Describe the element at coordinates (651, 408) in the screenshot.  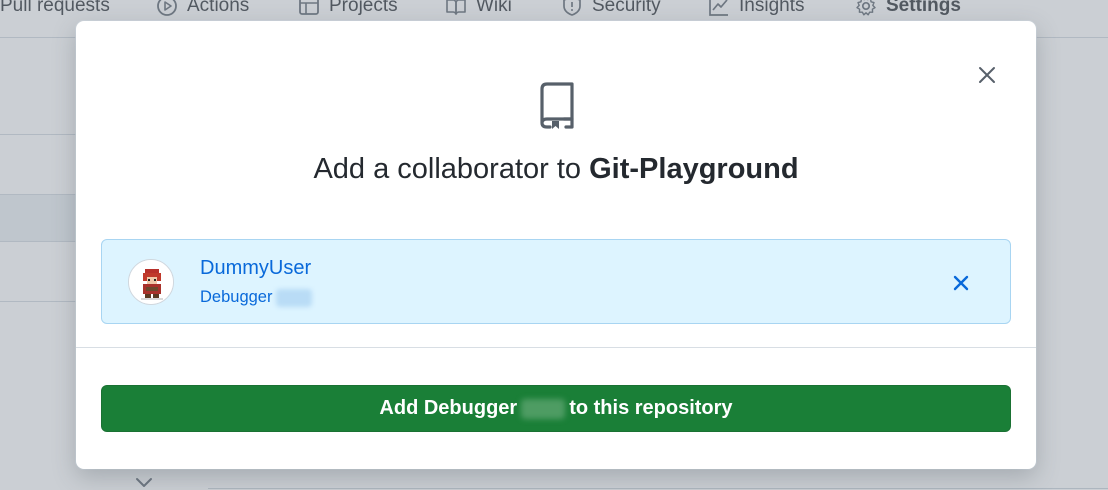
I see `add-button-suffix: to this repository` at that location.